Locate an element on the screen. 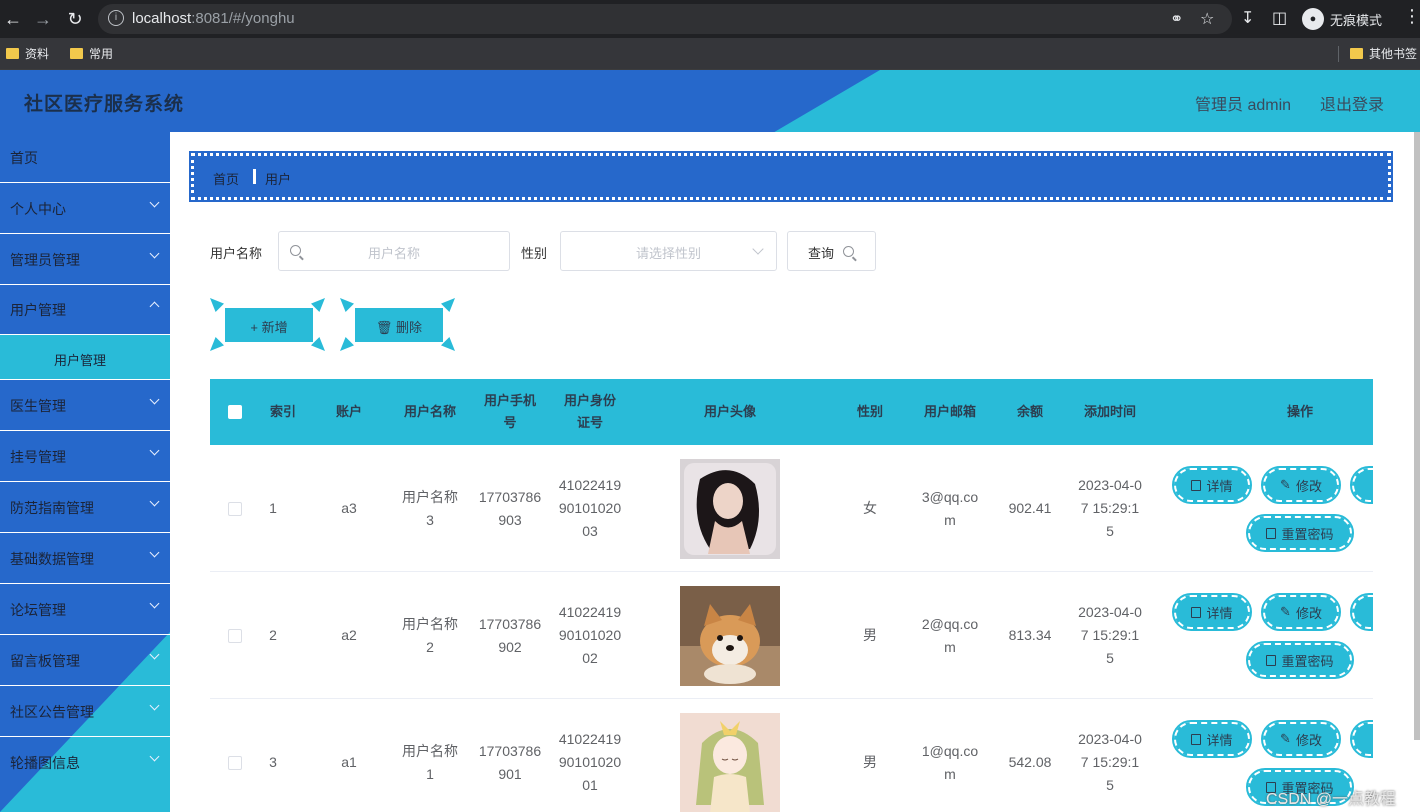 The width and height of the screenshot is (1420, 812). add-button: + 新增 is located at coordinates (269, 325).